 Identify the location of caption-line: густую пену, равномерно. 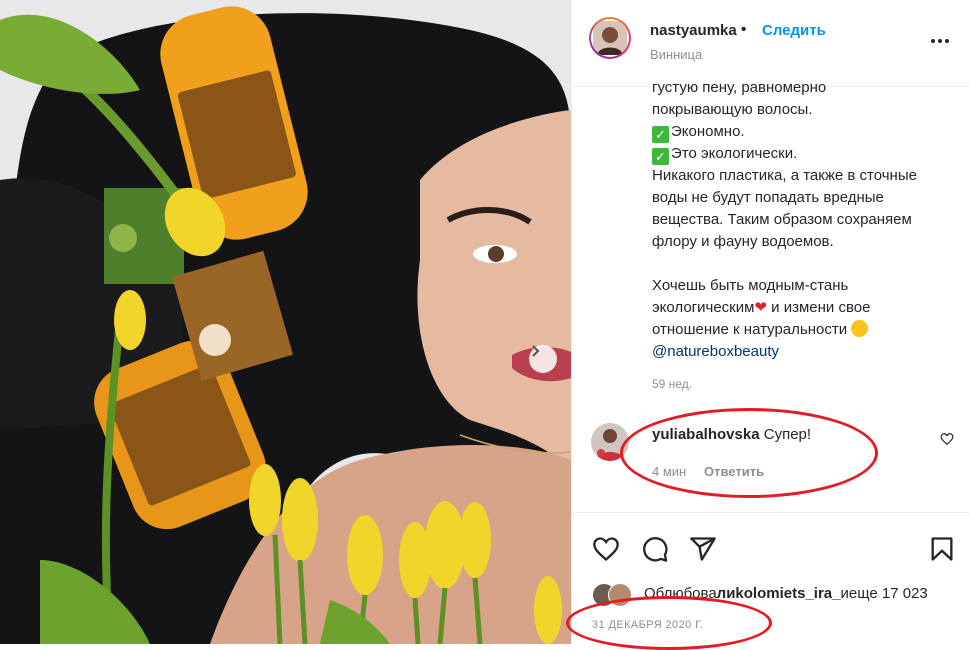
(739, 87).